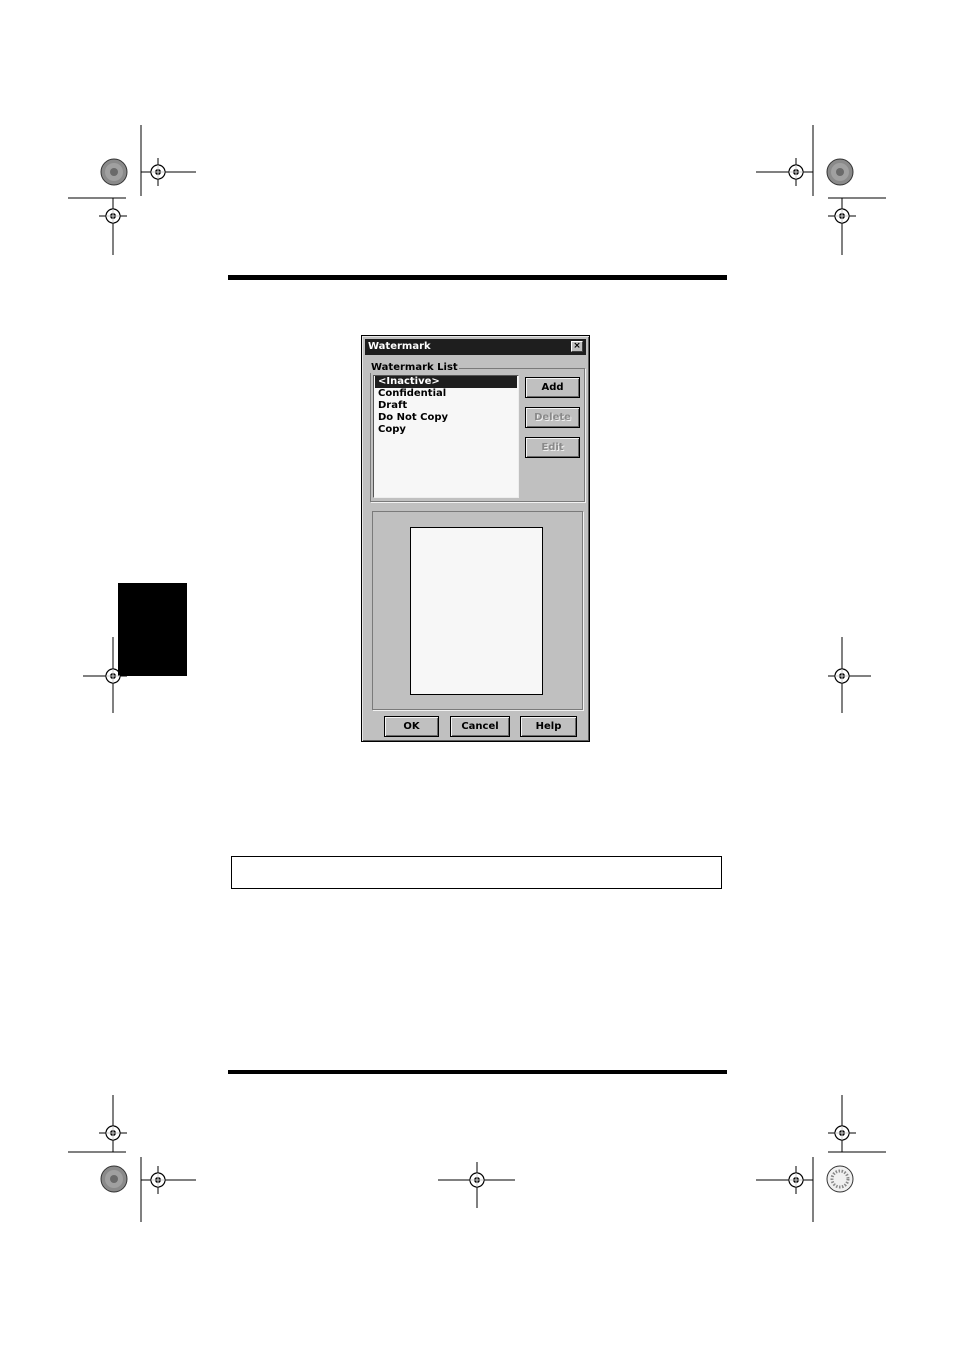 This screenshot has height=1351, width=954. Describe the element at coordinates (411, 726) in the screenshot. I see `ok-button: OK` at that location.